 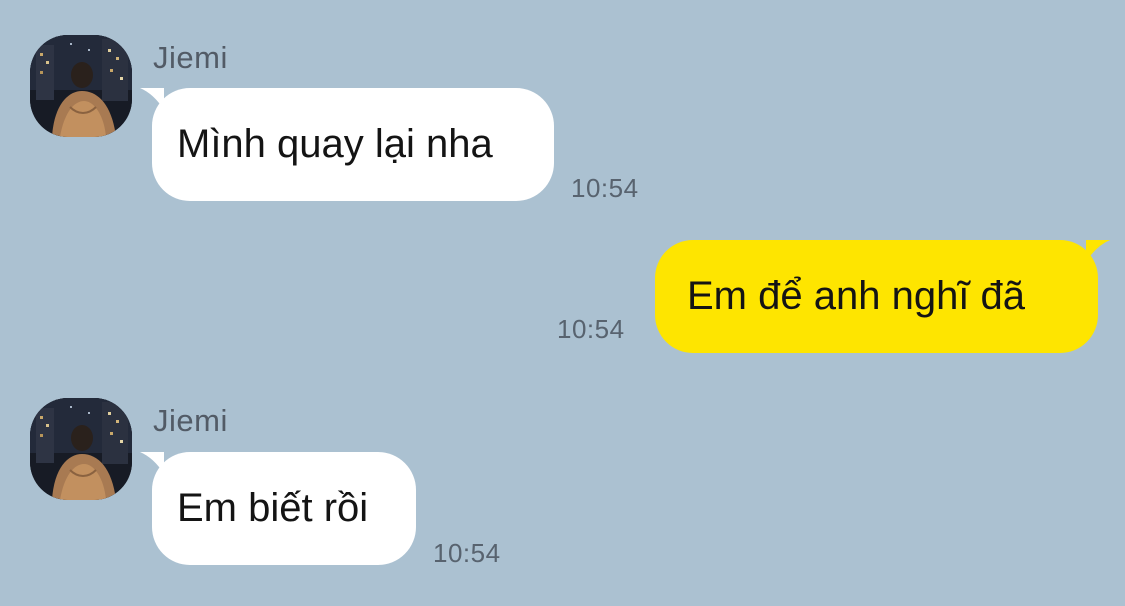 I want to click on message-text: Em biết rồi, so click(x=273, y=508).